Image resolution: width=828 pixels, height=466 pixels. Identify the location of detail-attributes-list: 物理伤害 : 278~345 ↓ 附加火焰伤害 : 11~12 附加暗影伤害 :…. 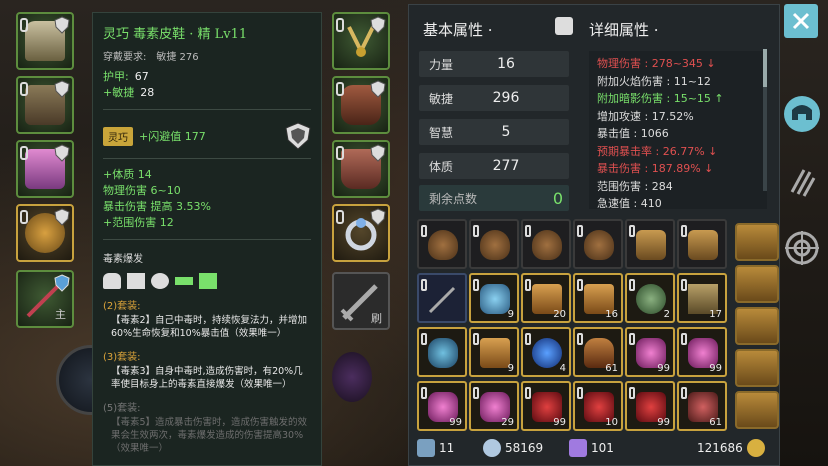
(678, 130).